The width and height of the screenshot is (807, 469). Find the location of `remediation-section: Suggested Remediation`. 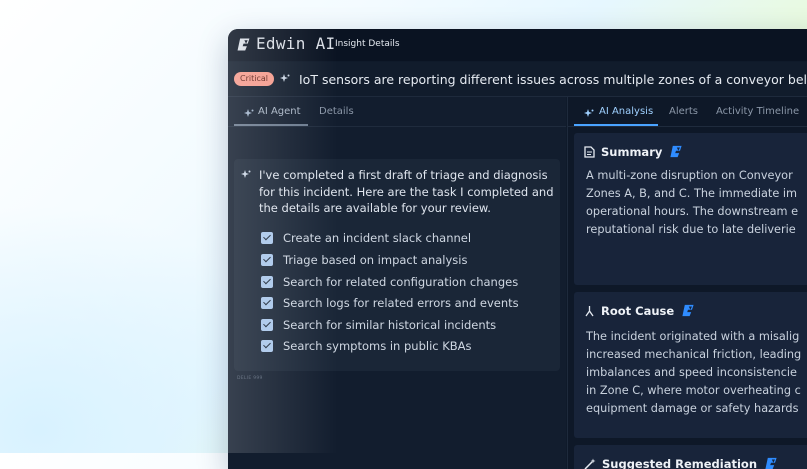

remediation-section: Suggested Remediation is located at coordinates (690, 457).